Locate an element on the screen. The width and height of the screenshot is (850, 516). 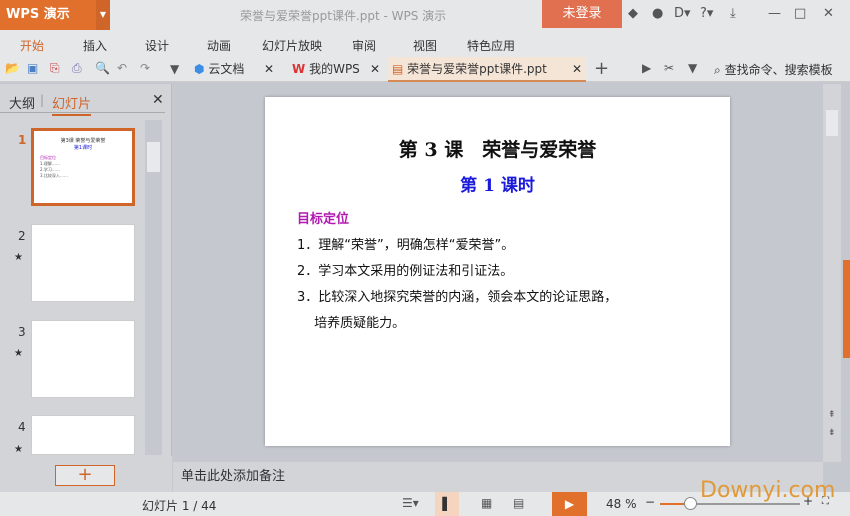
login-button: 未登录 is located at coordinates (582, 14).